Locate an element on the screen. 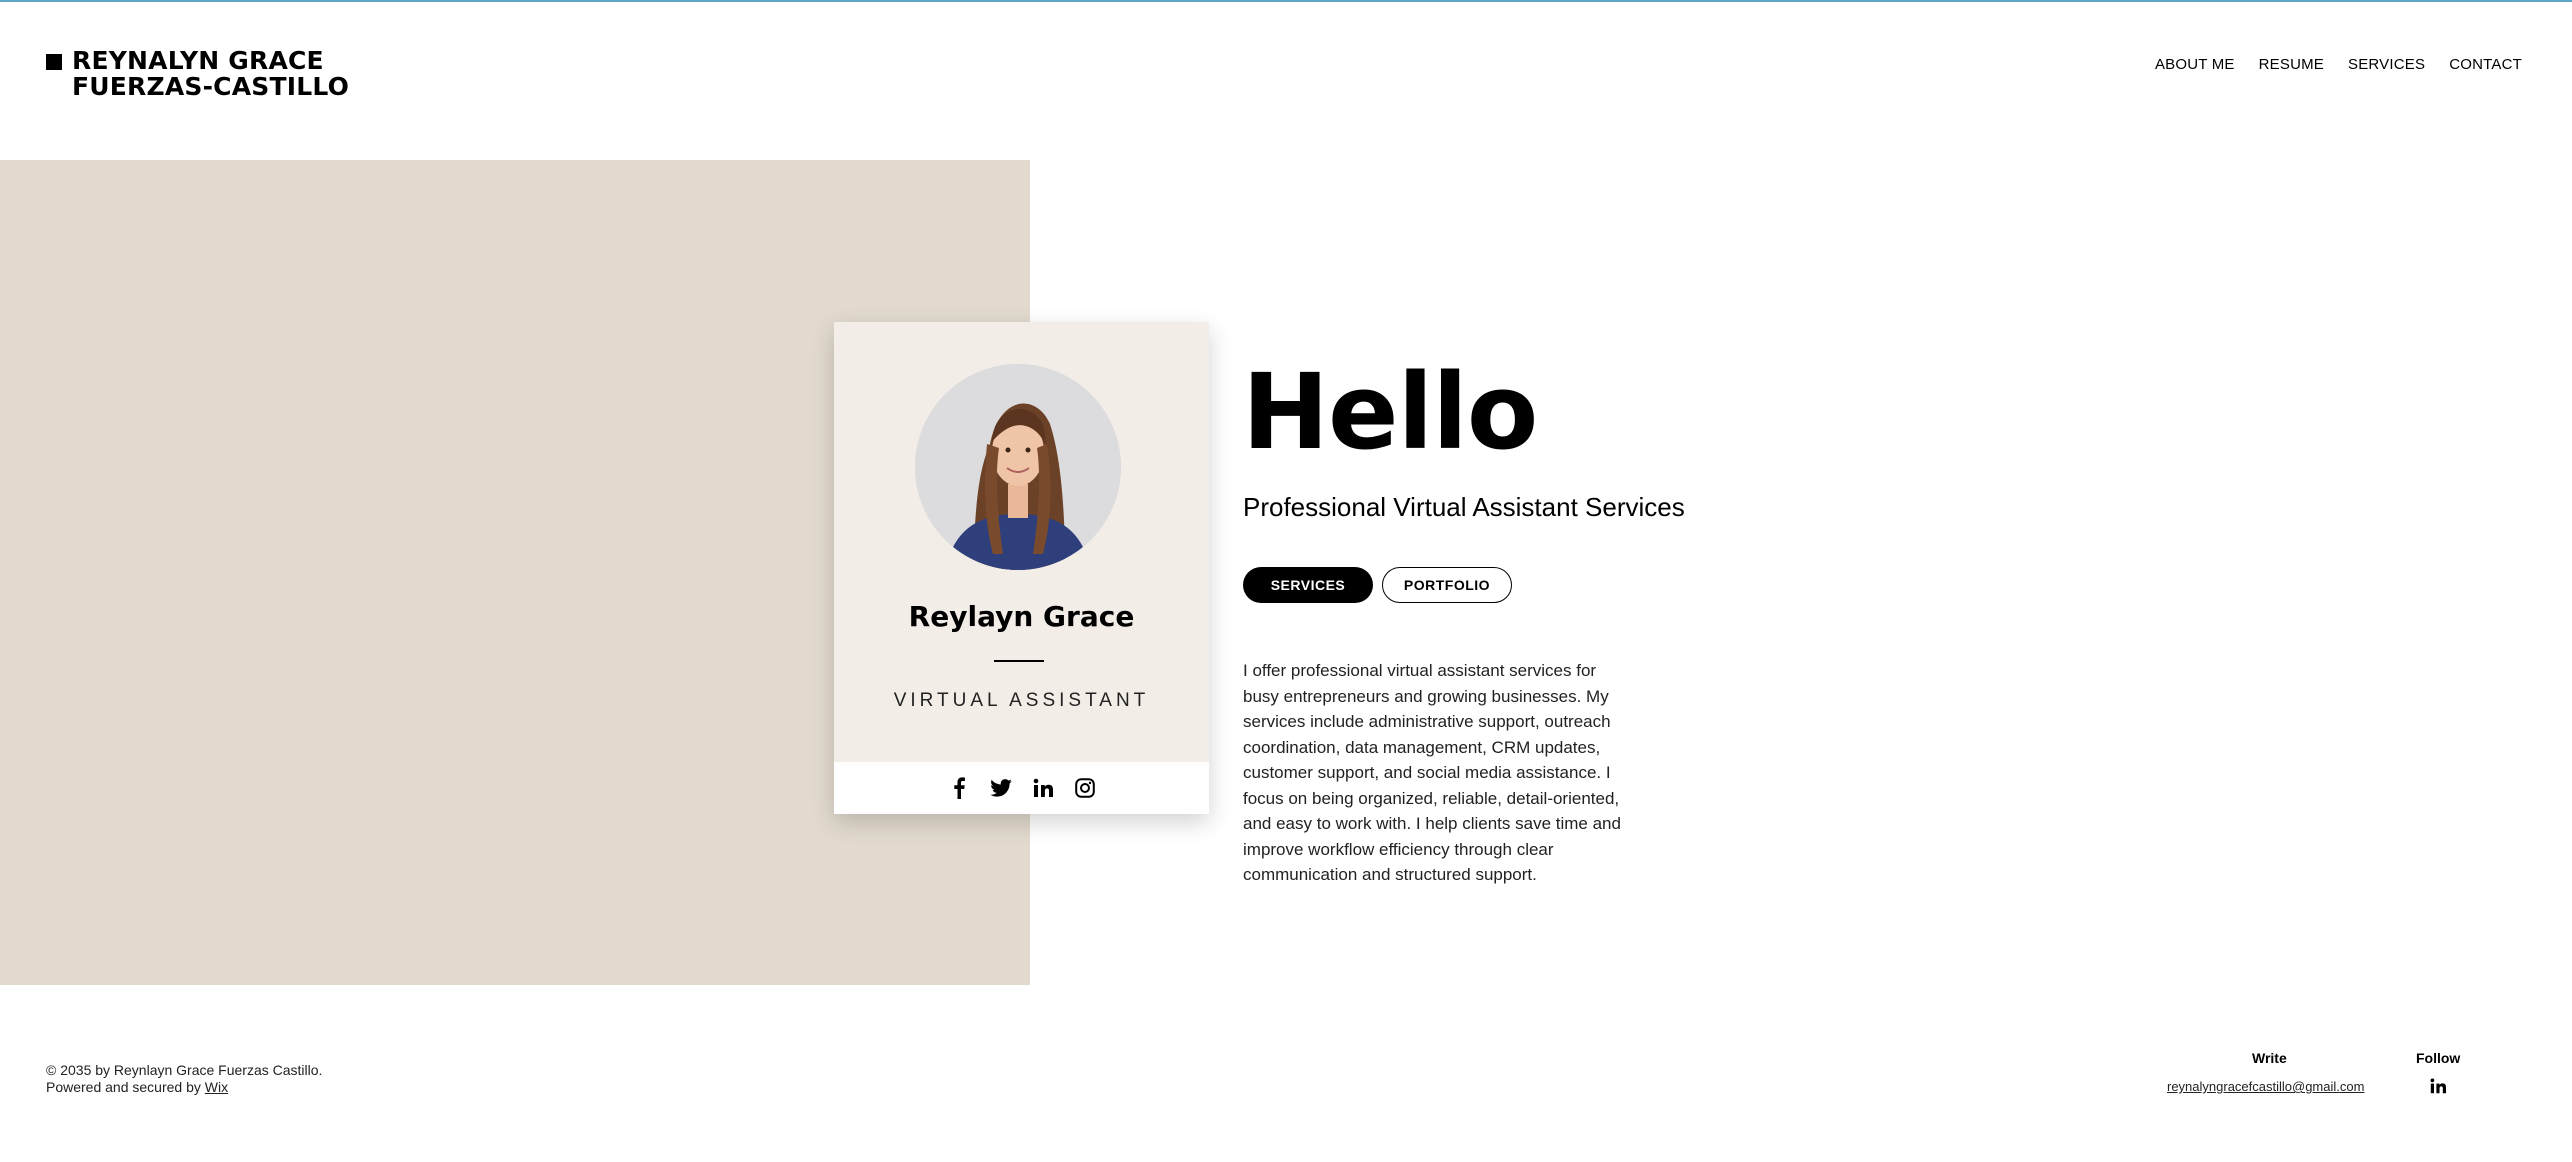  hero-heading: Hello is located at coordinates (1390, 412).